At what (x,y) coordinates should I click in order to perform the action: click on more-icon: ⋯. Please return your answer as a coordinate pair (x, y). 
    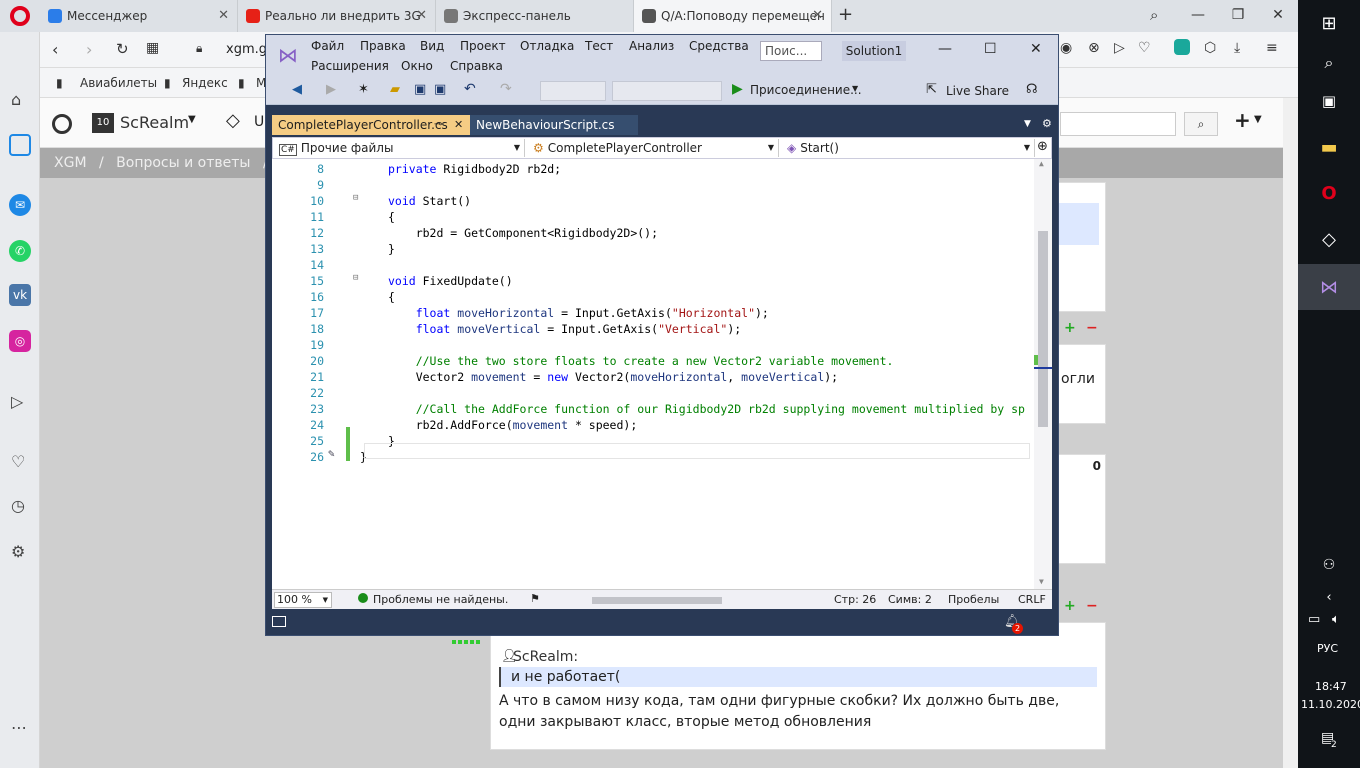
    Looking at the image, I should click on (19, 727).